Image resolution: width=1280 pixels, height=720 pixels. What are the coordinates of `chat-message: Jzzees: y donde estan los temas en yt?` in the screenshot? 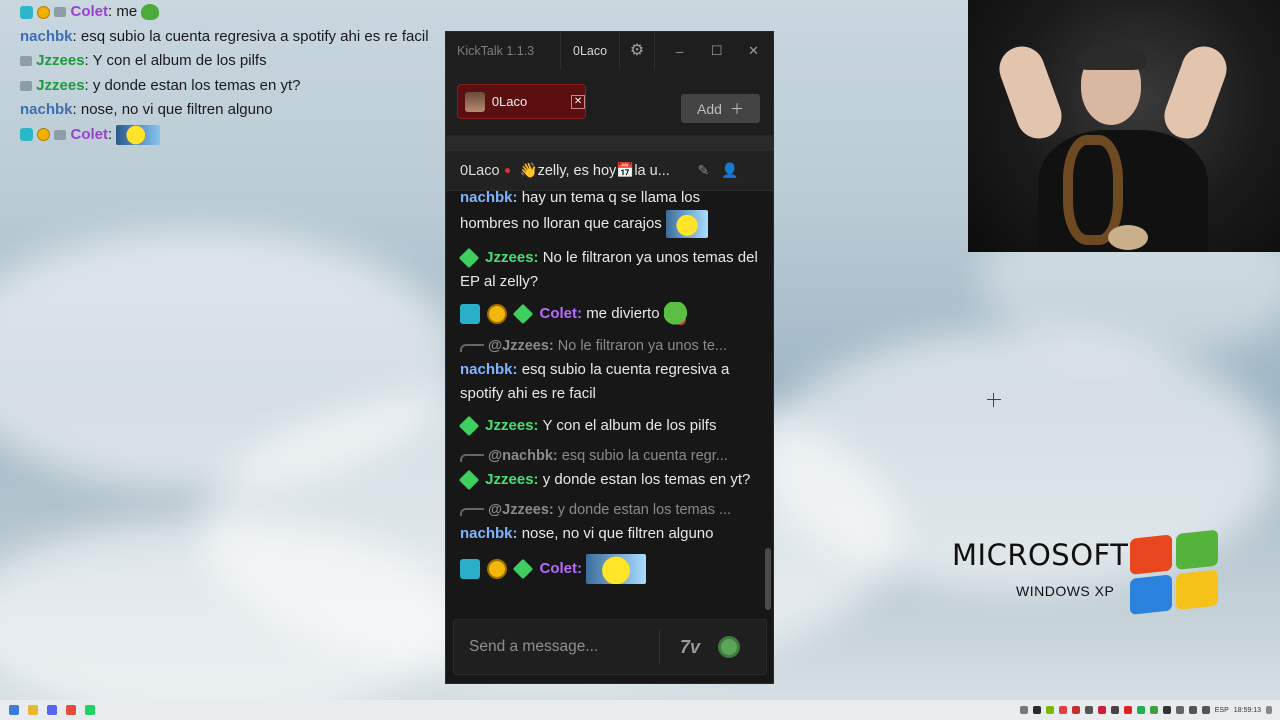 It's located at (608, 480).